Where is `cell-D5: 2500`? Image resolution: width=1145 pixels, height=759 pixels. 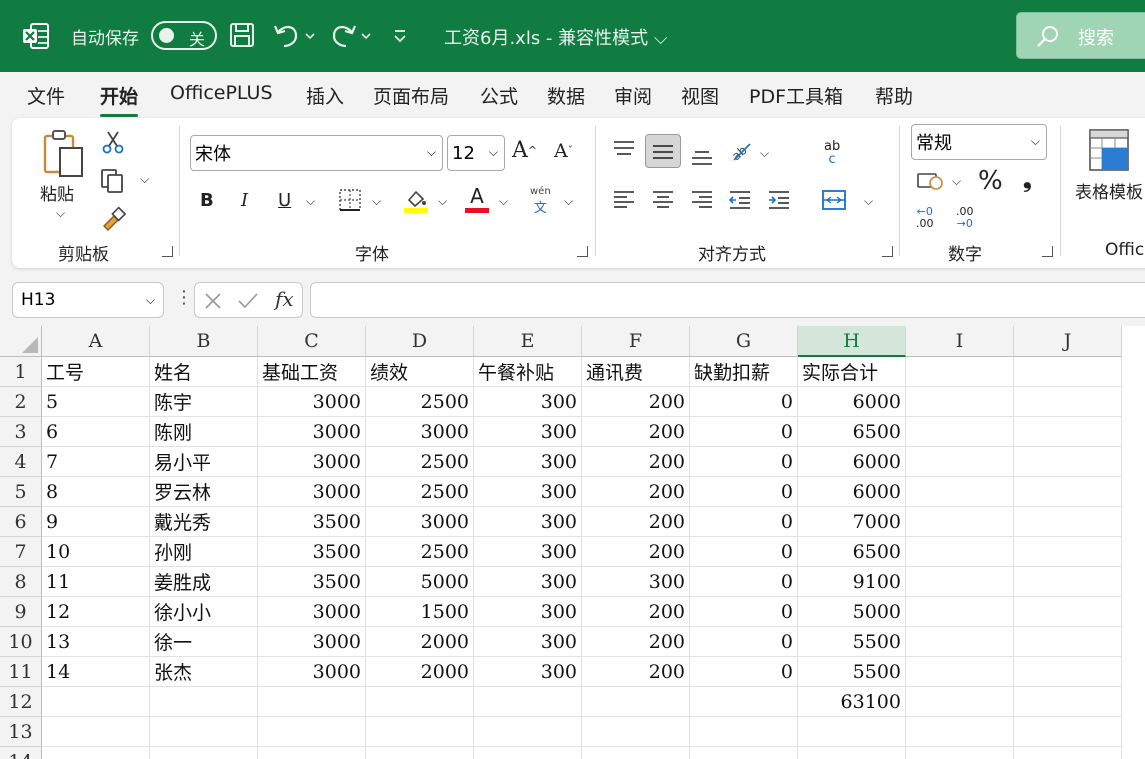
cell-D5: 2500 is located at coordinates (420, 492).